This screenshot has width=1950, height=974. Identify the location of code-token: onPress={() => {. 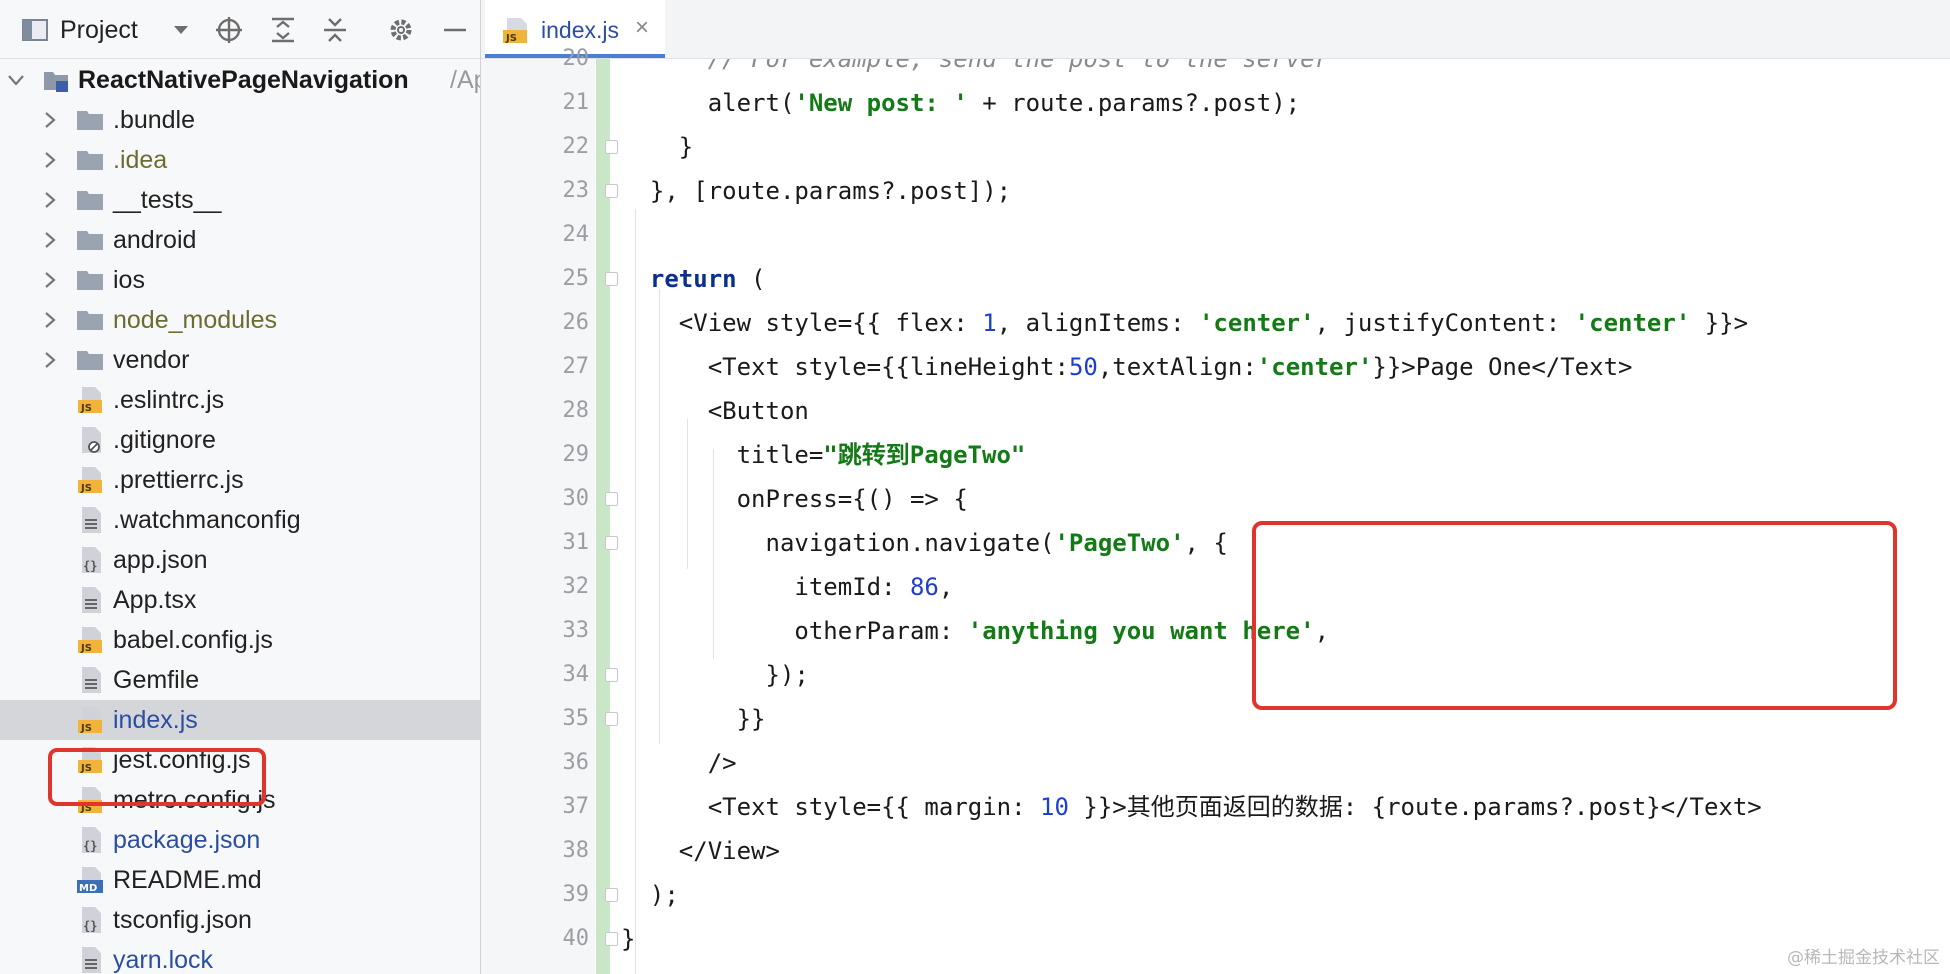
(794, 499).